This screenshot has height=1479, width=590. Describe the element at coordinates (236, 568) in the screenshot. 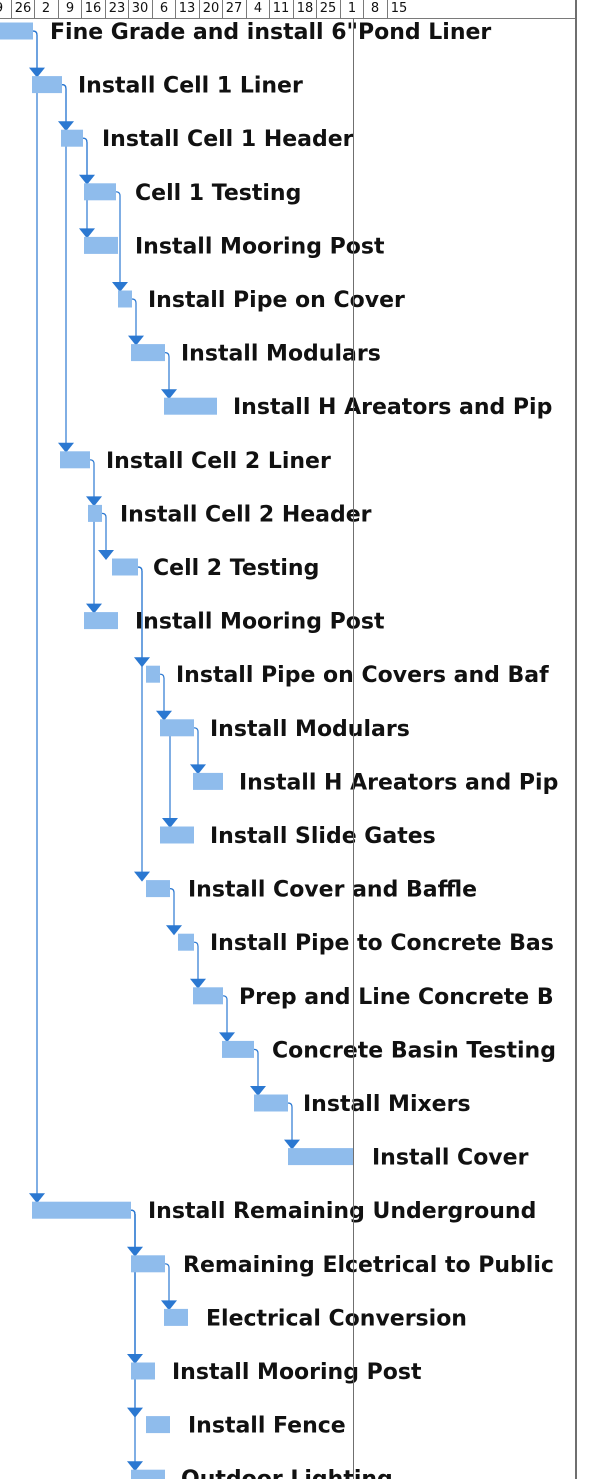

I see `task-label: Cell 2 Testing` at that location.